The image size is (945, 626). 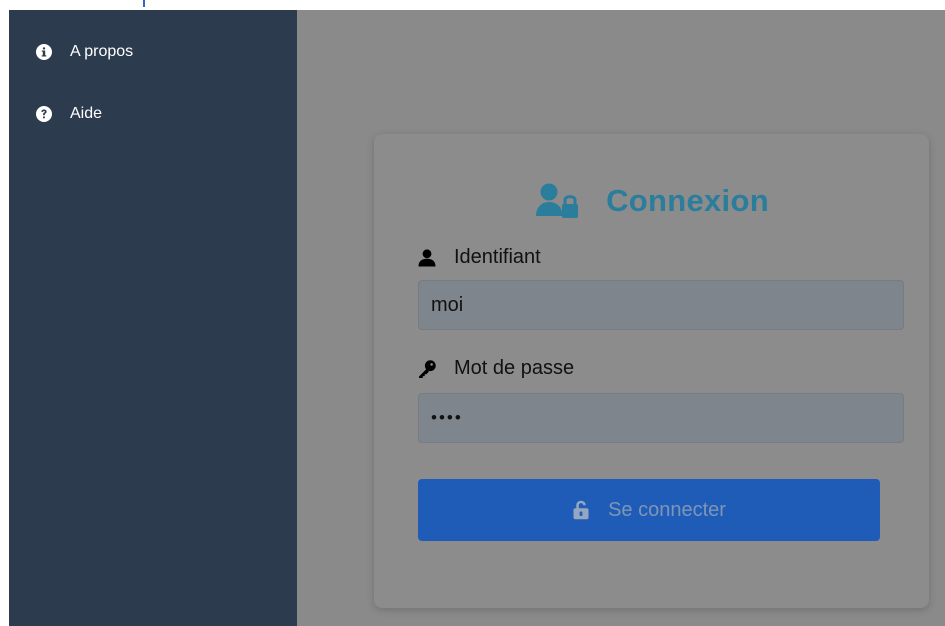 I want to click on login-button: Se connecter, so click(x=649, y=510).